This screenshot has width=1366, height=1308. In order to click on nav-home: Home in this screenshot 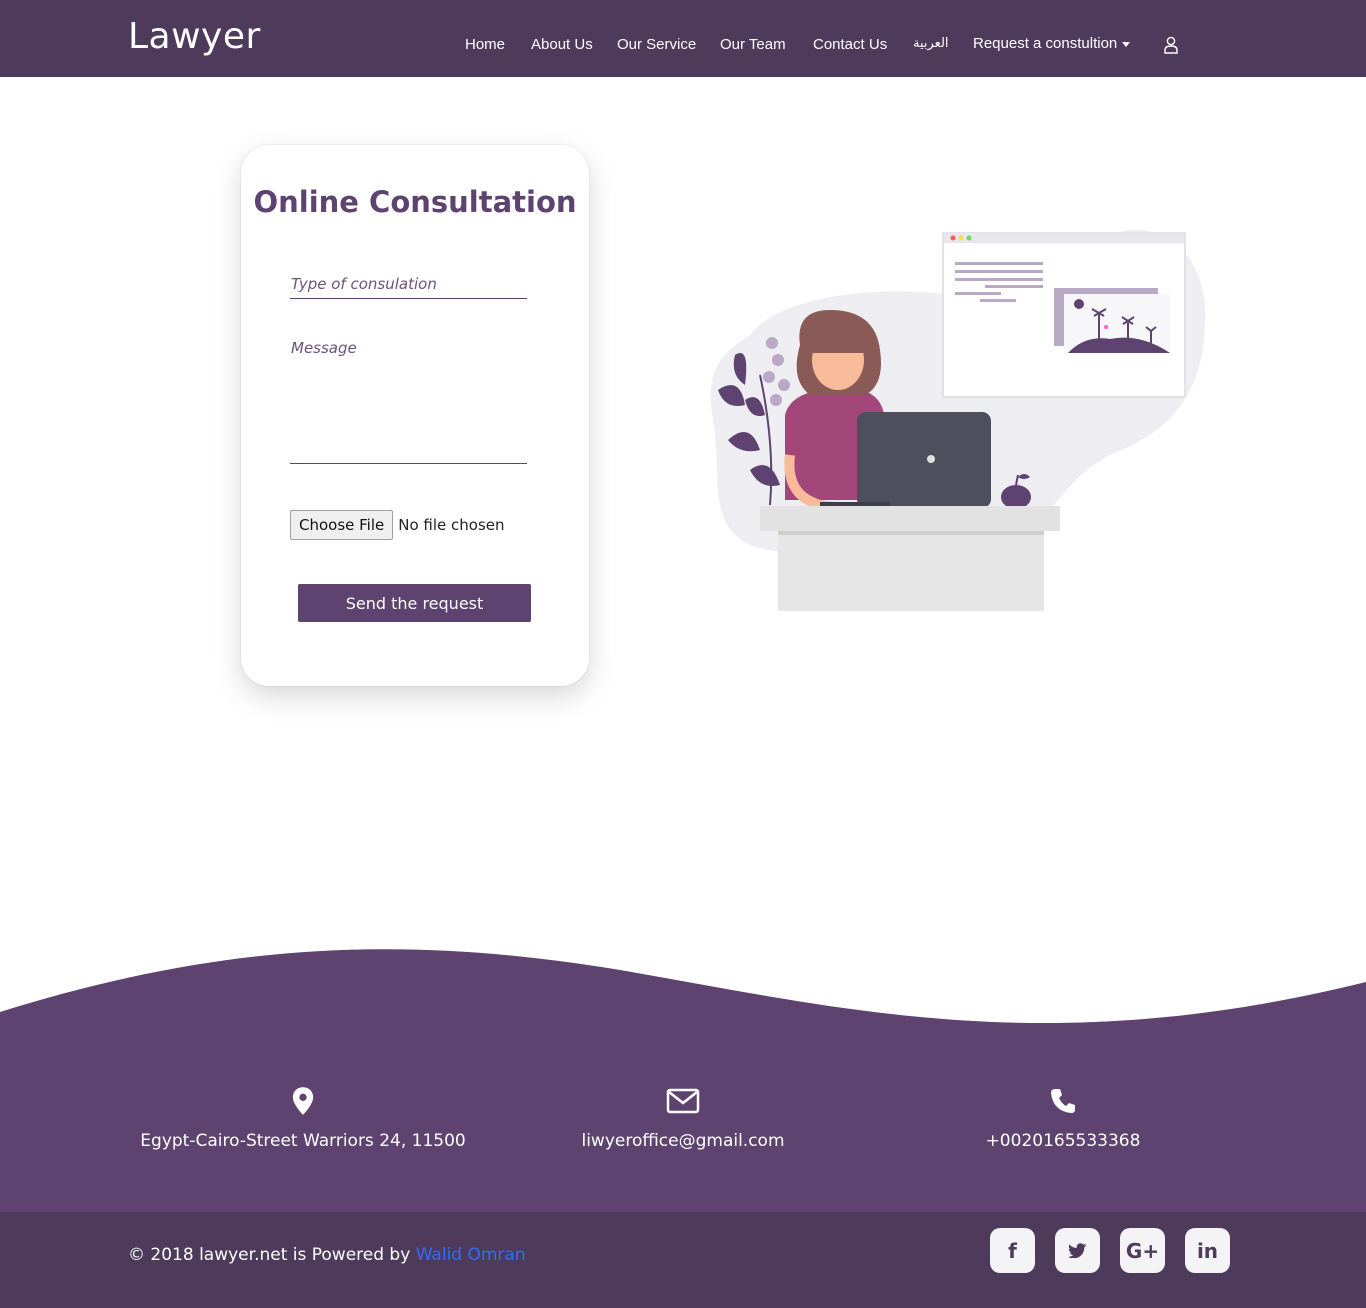, I will do `click(485, 44)`.